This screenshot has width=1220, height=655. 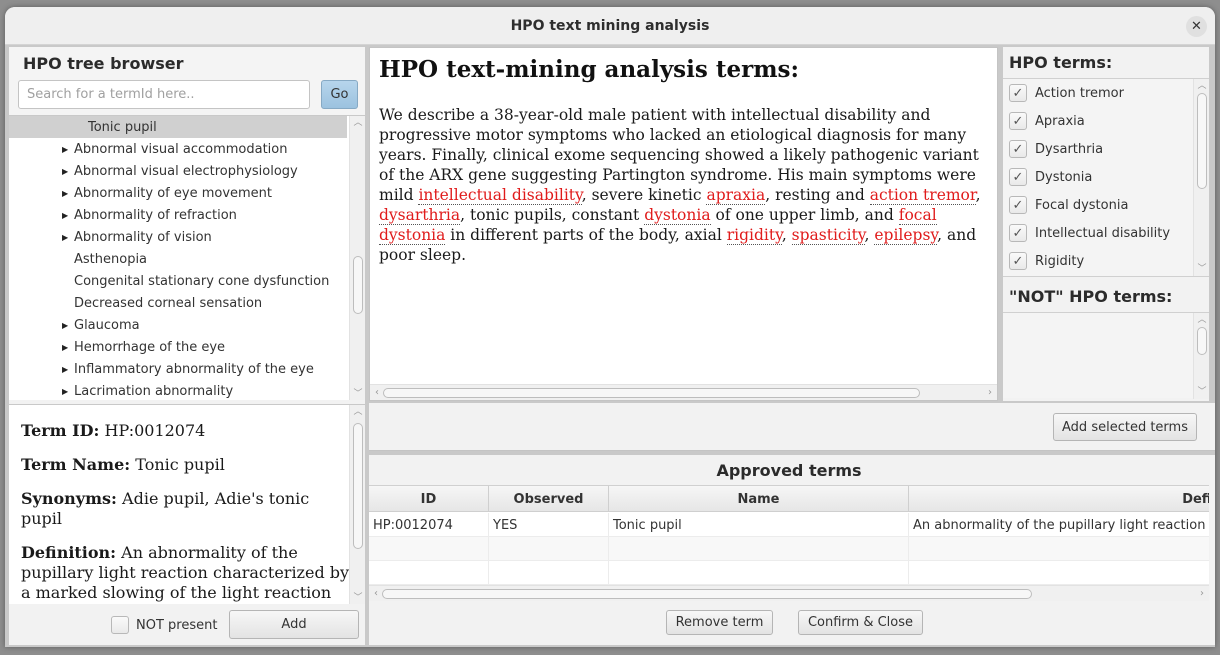 What do you see at coordinates (707, 594) in the screenshot?
I see `table-hscroll-thumb` at bounding box center [707, 594].